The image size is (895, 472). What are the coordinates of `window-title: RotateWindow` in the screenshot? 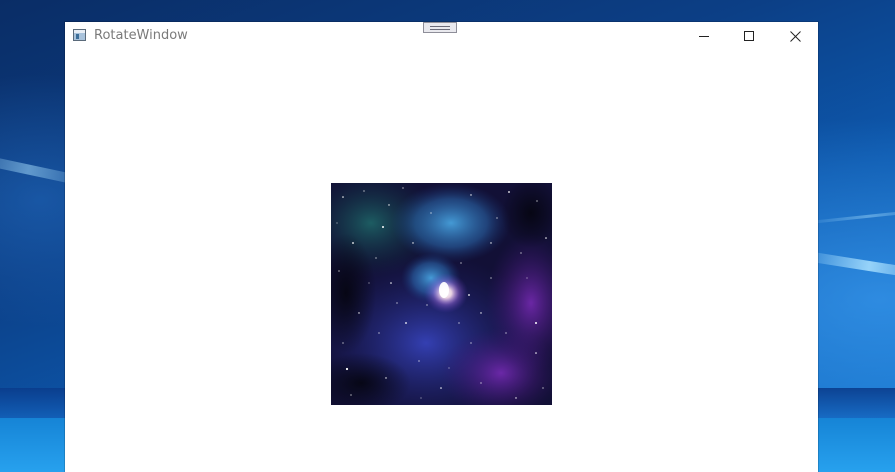 It's located at (141, 35).